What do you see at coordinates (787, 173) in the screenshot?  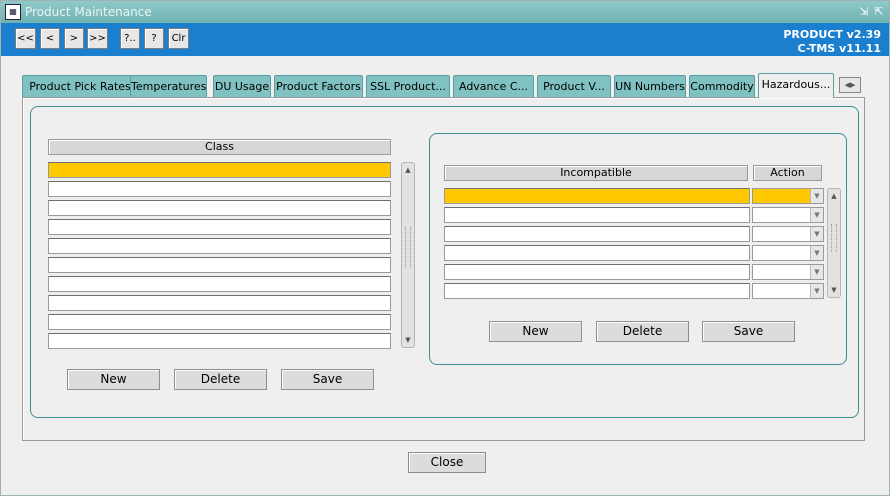 I see `action-column-header: Action` at bounding box center [787, 173].